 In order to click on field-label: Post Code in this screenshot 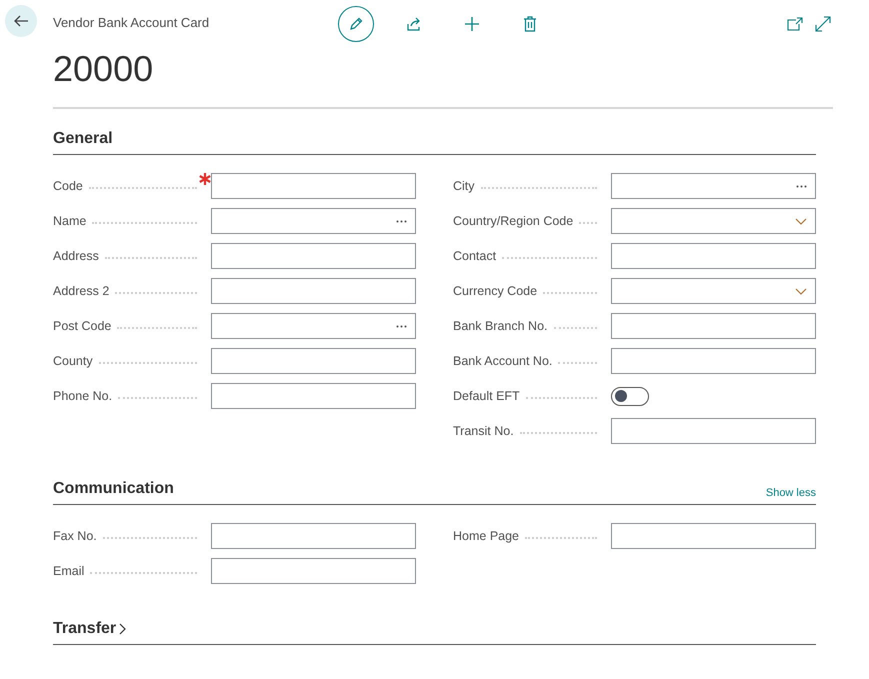, I will do `click(82, 326)`.